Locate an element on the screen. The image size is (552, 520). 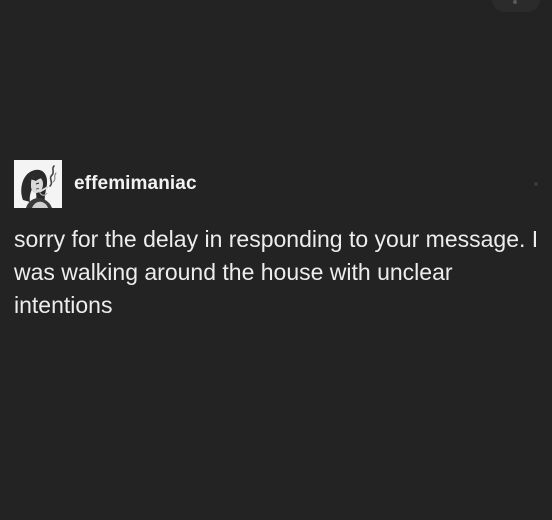
top-menu-button is located at coordinates (516, 6).